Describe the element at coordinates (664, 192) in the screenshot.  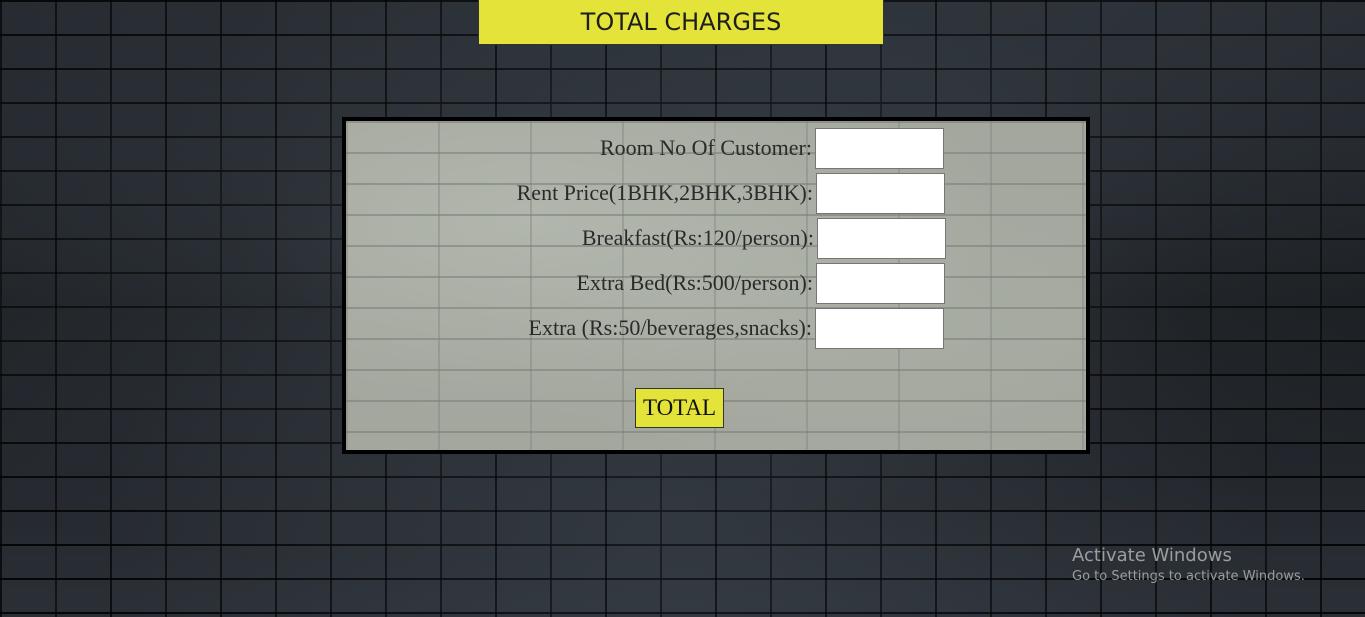
I see `rent-price-label: Rent Price(1BHK,2BHK,3BHK):` at that location.